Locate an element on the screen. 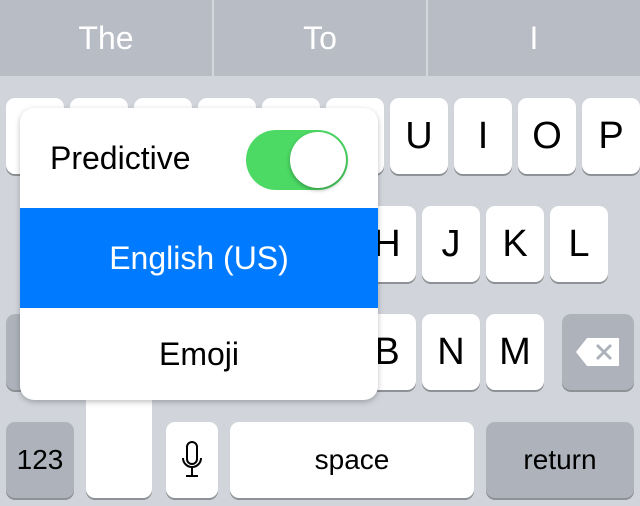 This screenshot has height=506, width=640. key-l: L is located at coordinates (579, 244).